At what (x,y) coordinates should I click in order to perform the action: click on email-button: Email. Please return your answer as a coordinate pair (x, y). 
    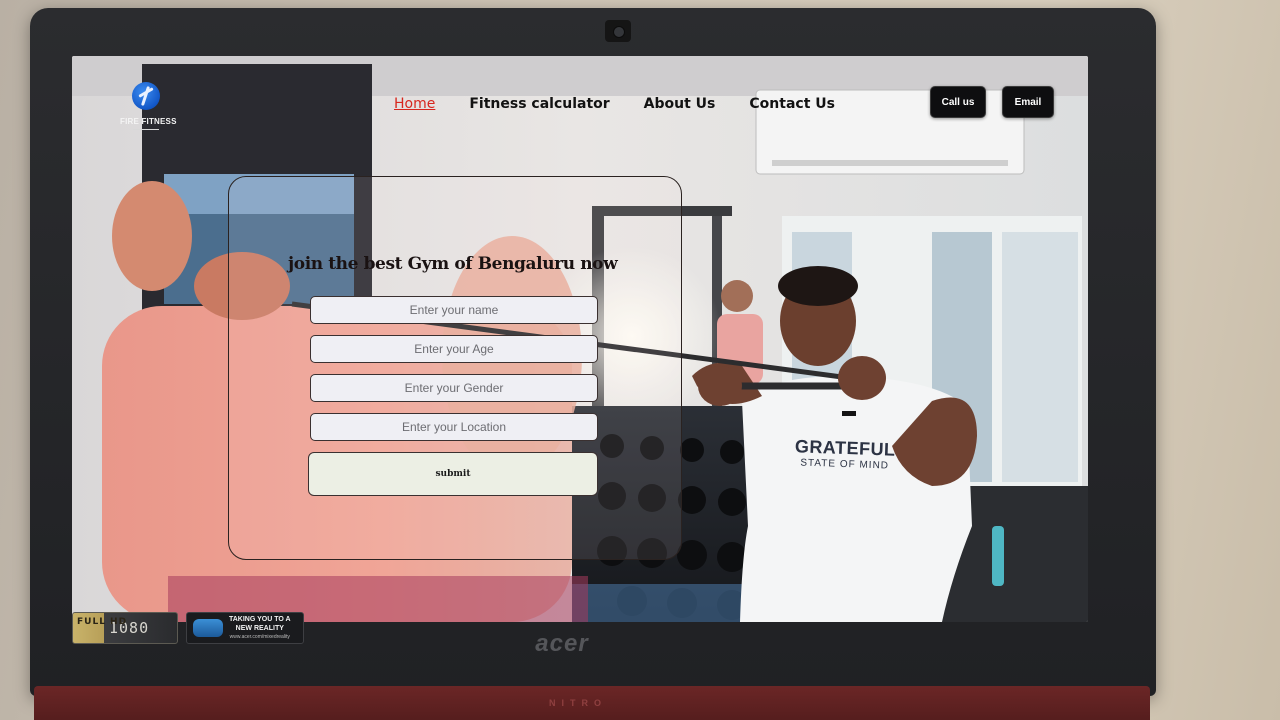
    Looking at the image, I should click on (1028, 102).